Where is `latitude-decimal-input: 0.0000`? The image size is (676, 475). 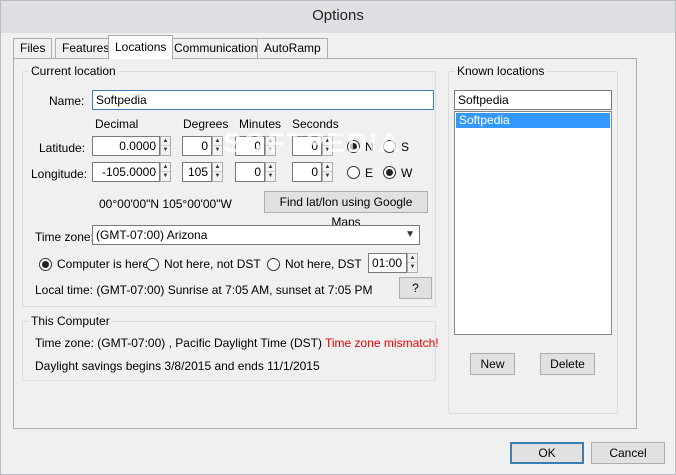 latitude-decimal-input: 0.0000 is located at coordinates (126, 146).